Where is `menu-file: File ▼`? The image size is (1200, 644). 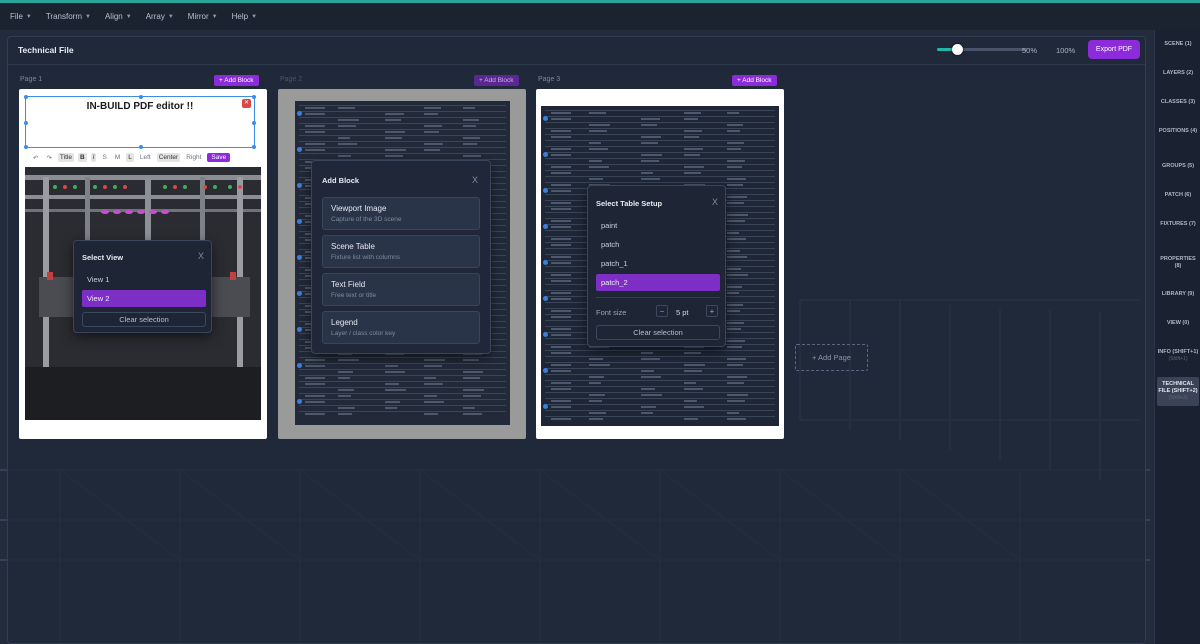 menu-file: File ▼ is located at coordinates (25, 16).